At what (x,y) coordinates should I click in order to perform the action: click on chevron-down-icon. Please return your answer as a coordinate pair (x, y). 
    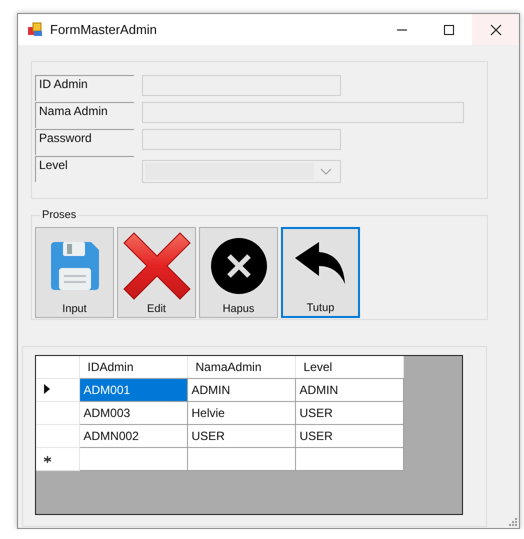
    Looking at the image, I should click on (326, 172).